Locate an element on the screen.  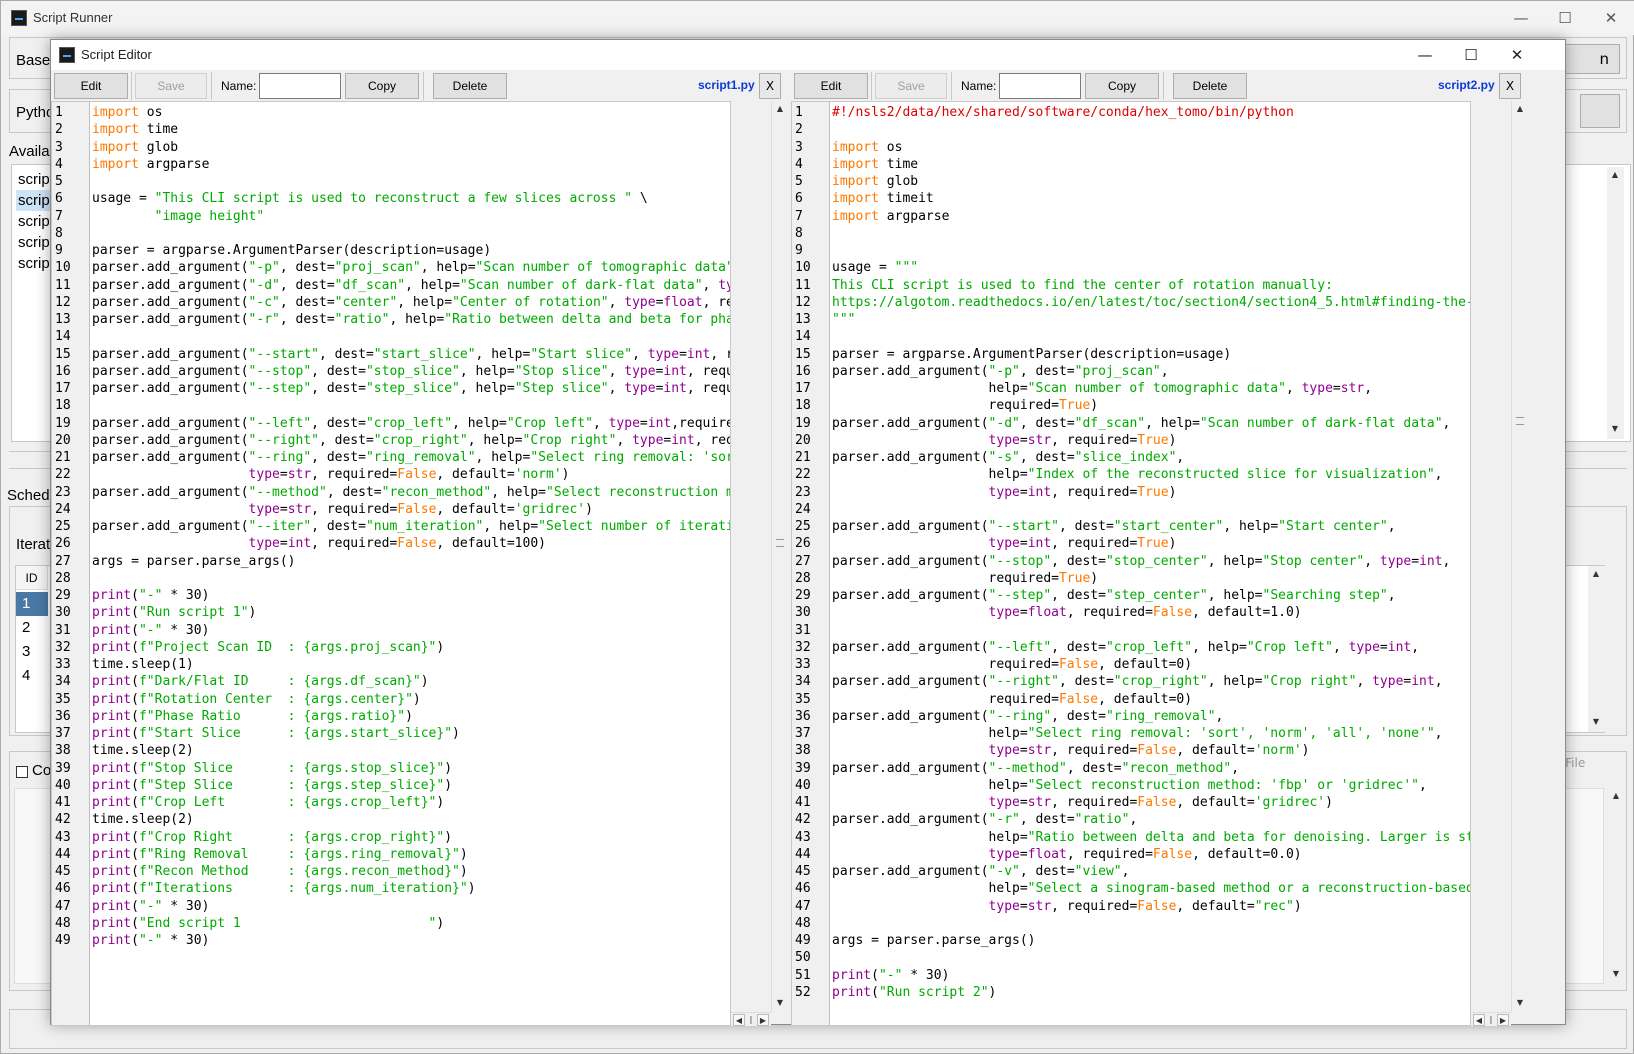
code-token: = is located at coordinates (1023, 544).